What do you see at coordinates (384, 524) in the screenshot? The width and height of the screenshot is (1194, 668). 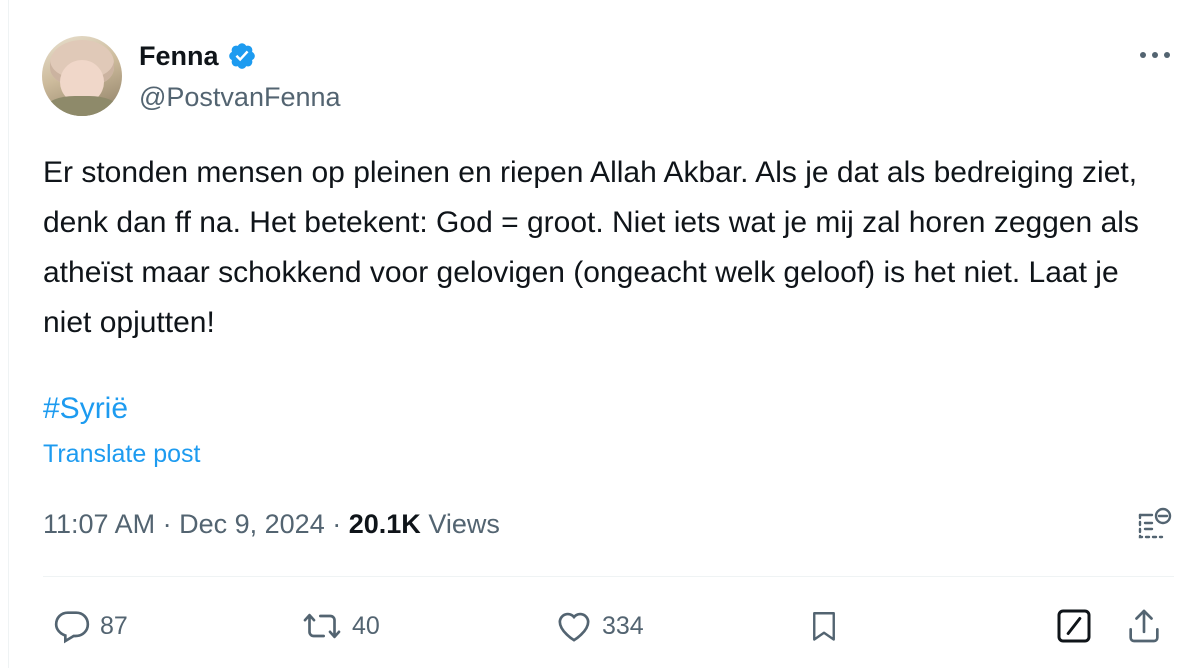 I see `views-count: 20.1K` at bounding box center [384, 524].